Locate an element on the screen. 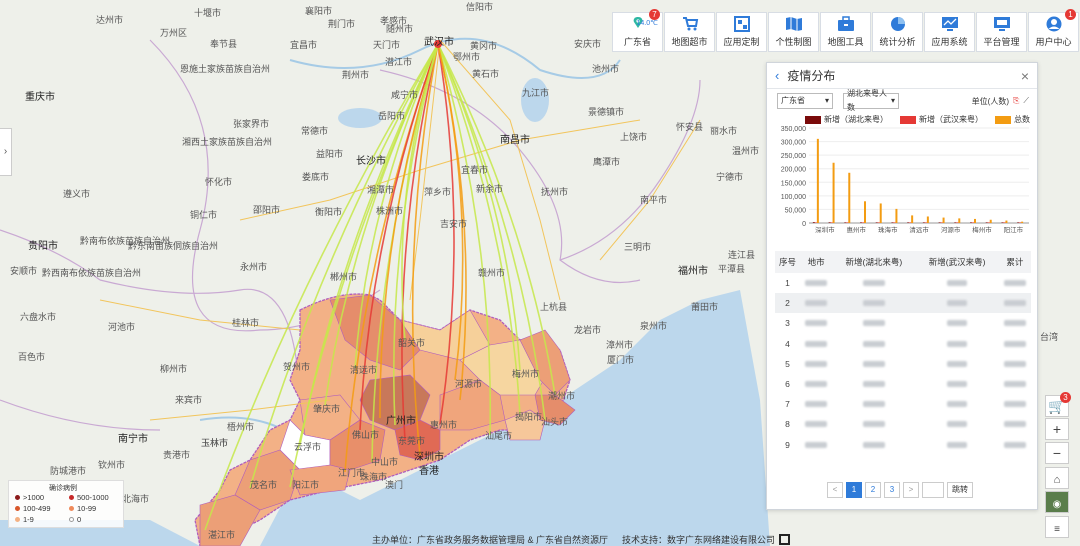 The height and width of the screenshot is (546, 1080). metric-select: 湖北来粤人数 ▾ is located at coordinates (871, 100).